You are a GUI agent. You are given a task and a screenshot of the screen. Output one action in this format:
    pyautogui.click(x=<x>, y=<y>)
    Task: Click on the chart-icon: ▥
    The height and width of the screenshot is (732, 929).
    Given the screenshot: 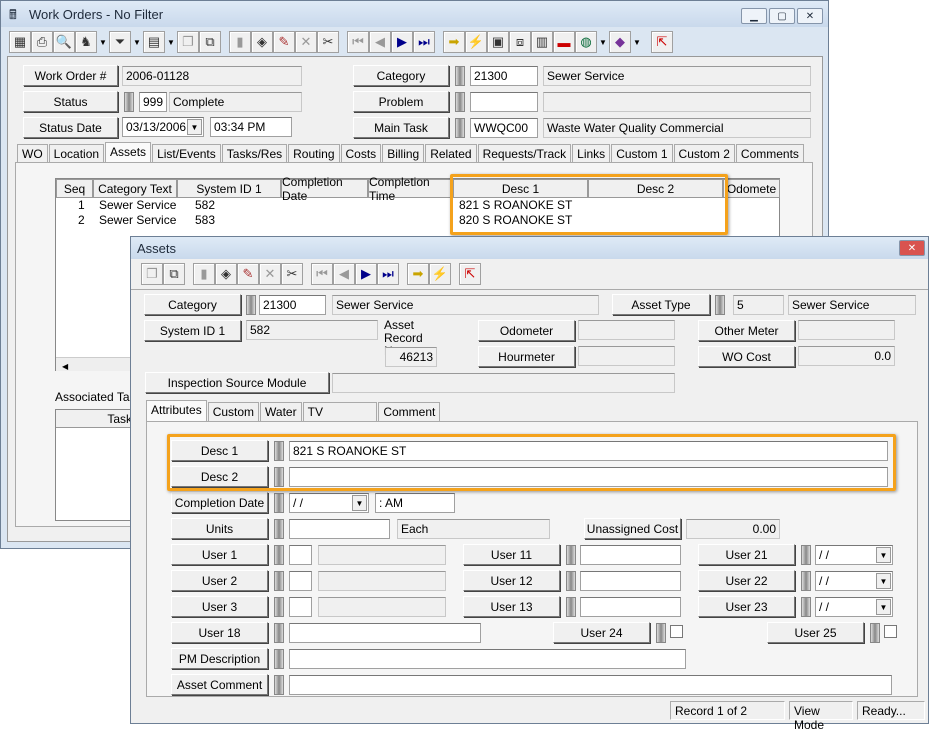 What is the action you would take?
    pyautogui.click(x=542, y=42)
    